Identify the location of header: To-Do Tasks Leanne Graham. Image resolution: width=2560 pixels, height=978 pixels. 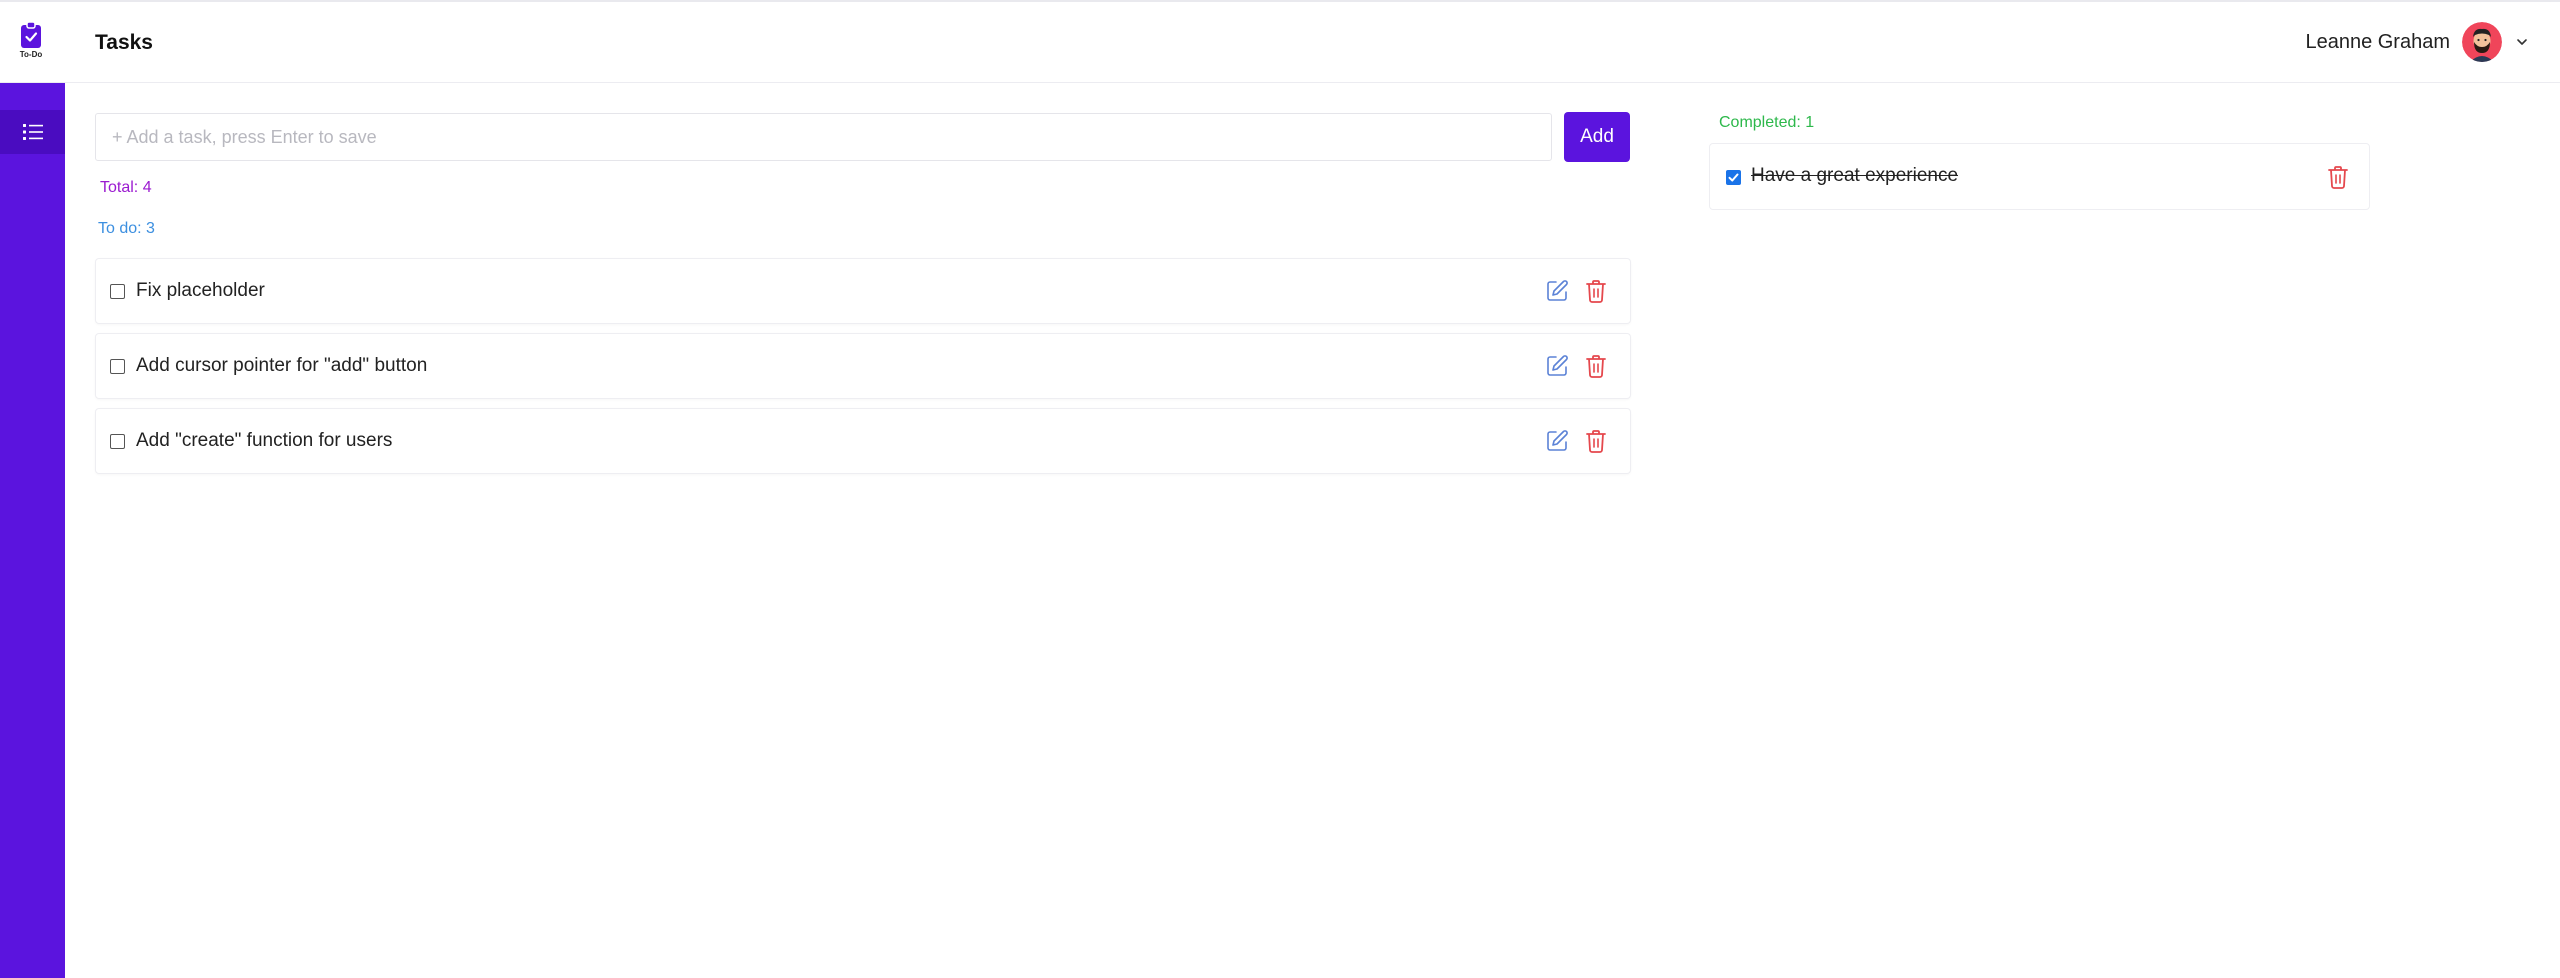
(1280, 42).